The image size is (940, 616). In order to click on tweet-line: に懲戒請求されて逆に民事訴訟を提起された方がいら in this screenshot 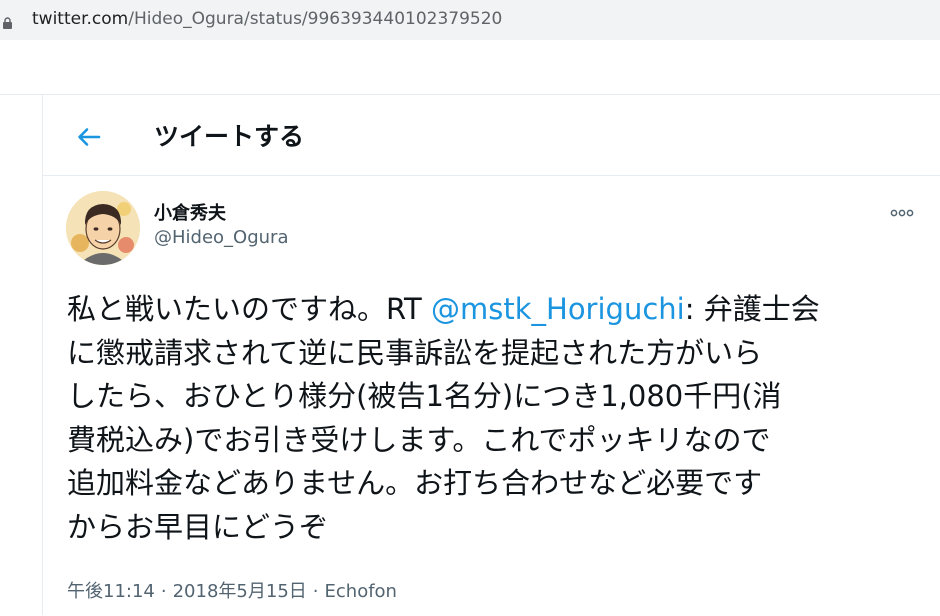, I will do `click(415, 352)`.